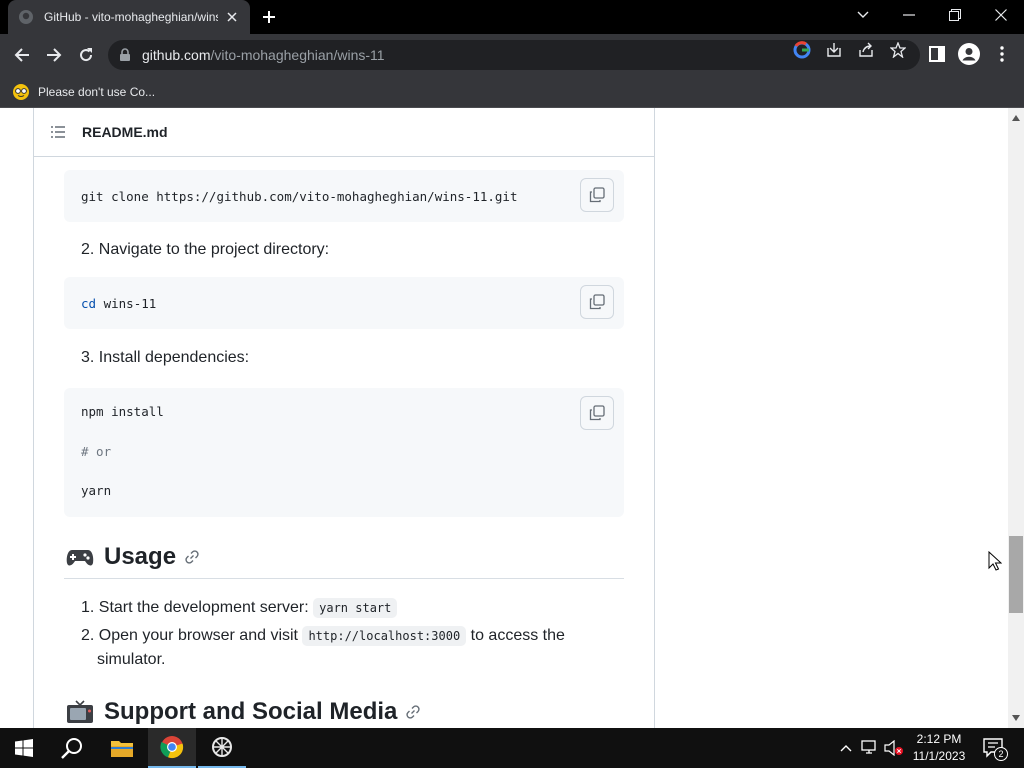  What do you see at coordinates (344, 452) in the screenshot?
I see `code-block-install: npm install # or yarn` at bounding box center [344, 452].